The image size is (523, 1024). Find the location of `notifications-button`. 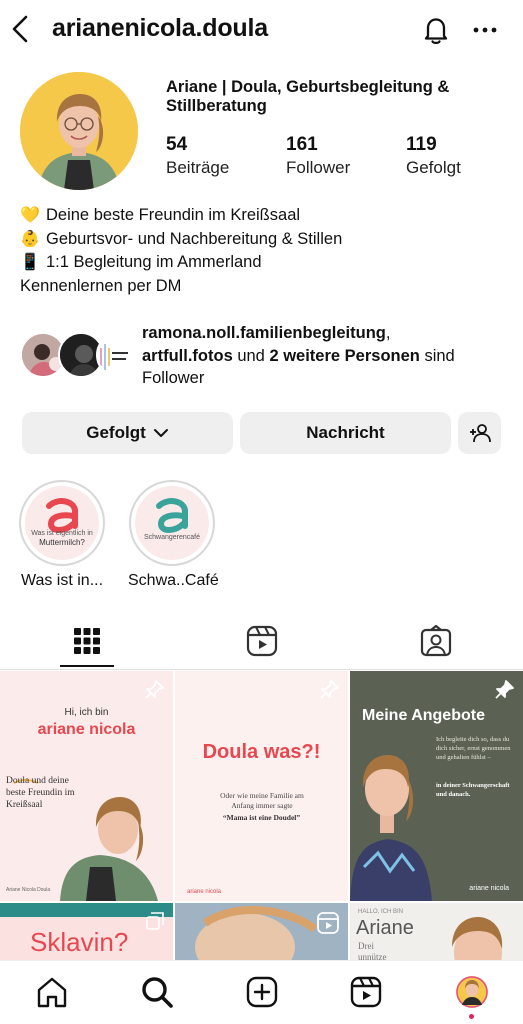

notifications-button is located at coordinates (436, 30).